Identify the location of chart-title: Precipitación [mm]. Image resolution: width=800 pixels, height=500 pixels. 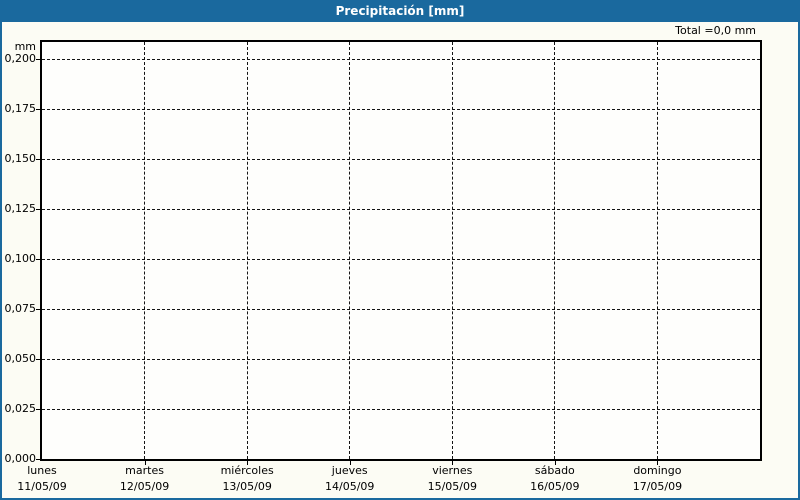
(400, 11).